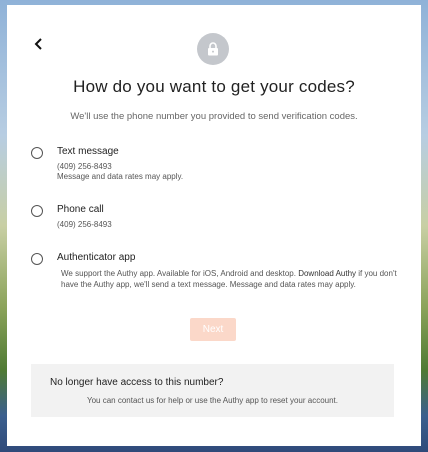  I want to click on lock-badge, so click(213, 49).